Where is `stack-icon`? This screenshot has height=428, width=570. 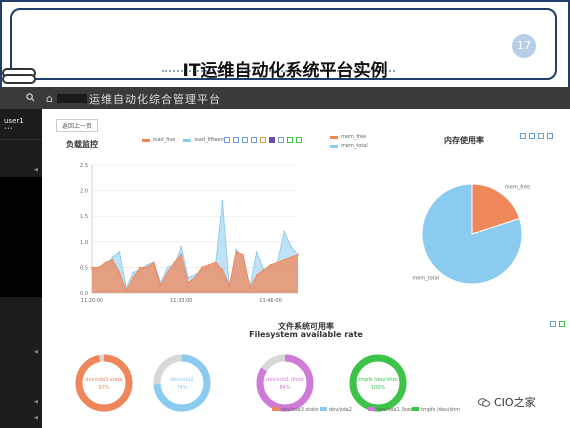
stack-icon is located at coordinates (272, 140).